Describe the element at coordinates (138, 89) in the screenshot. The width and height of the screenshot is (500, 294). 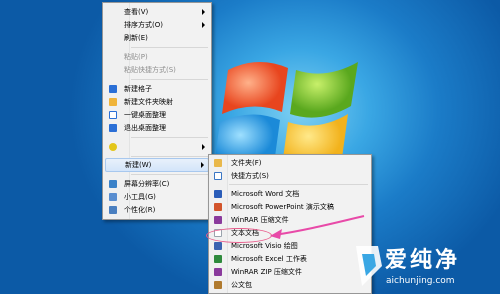
I see `menu-item-label: 新建格子` at that location.